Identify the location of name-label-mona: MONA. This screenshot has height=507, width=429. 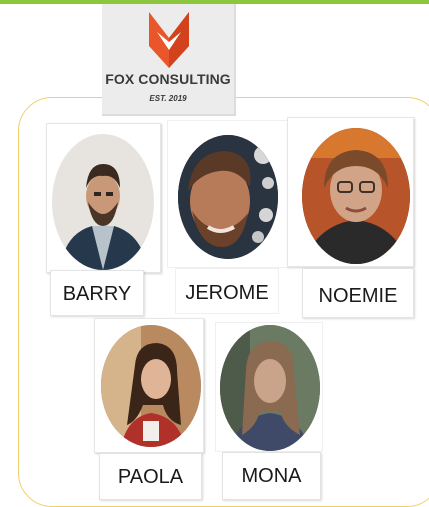
(271, 476).